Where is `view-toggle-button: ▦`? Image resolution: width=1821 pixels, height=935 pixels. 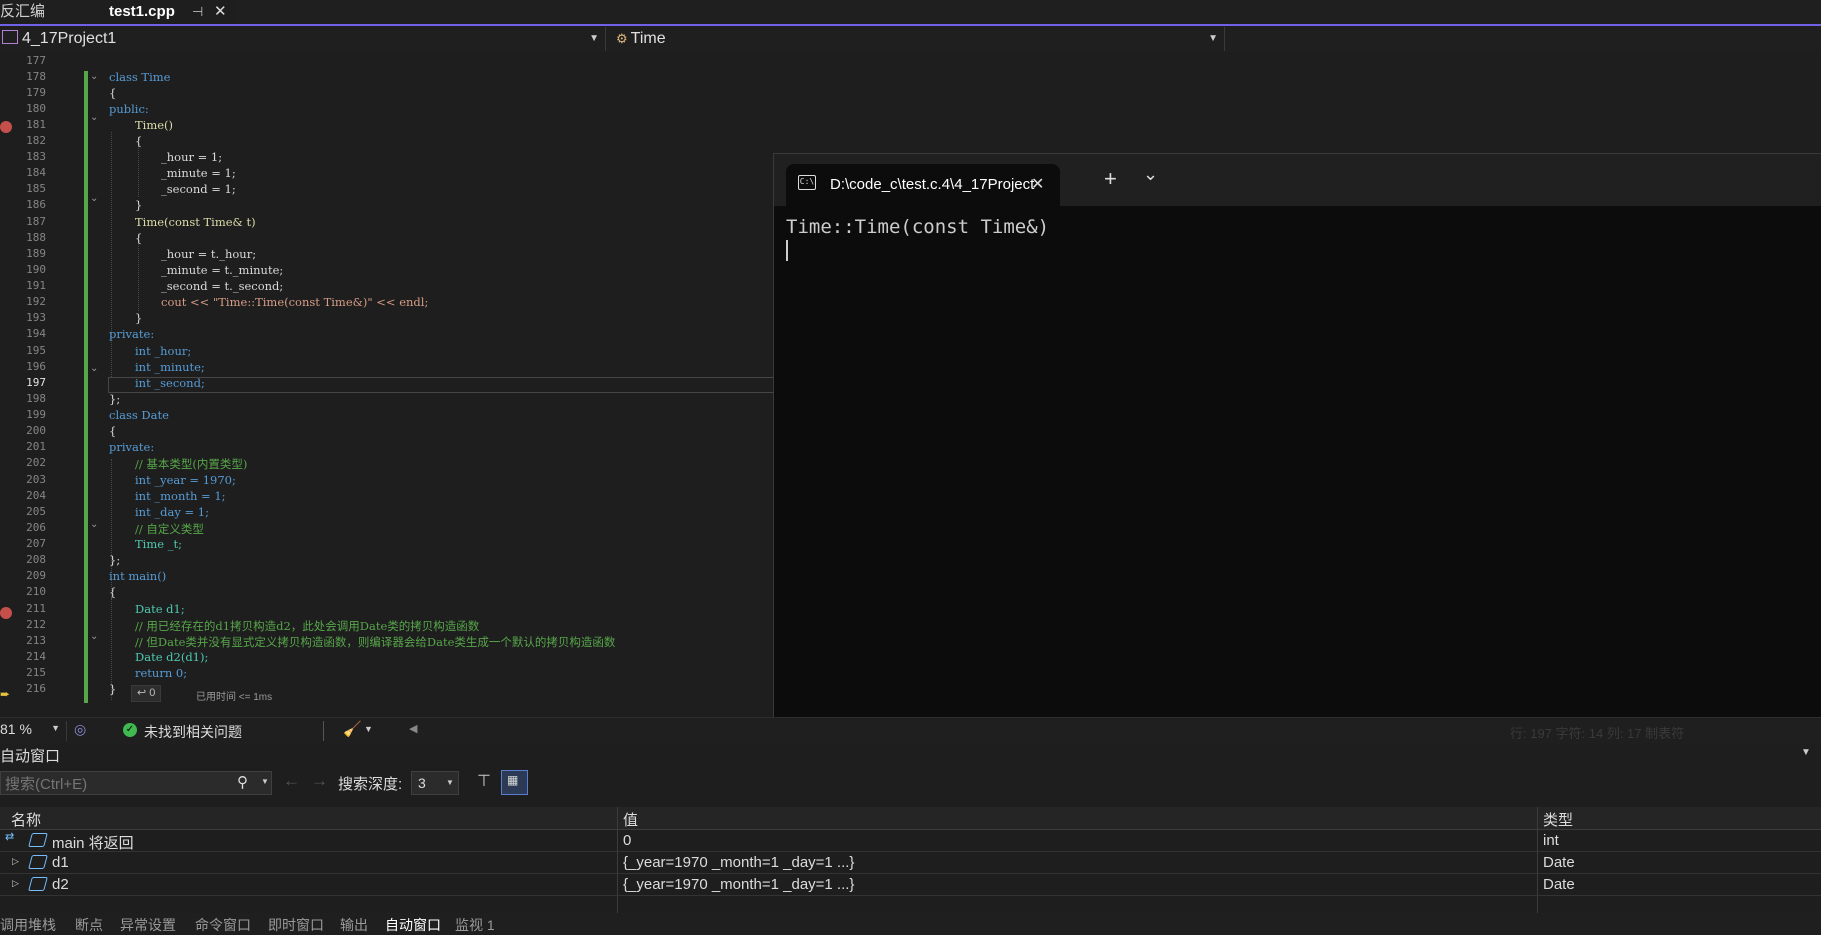 view-toggle-button: ▦ is located at coordinates (514, 782).